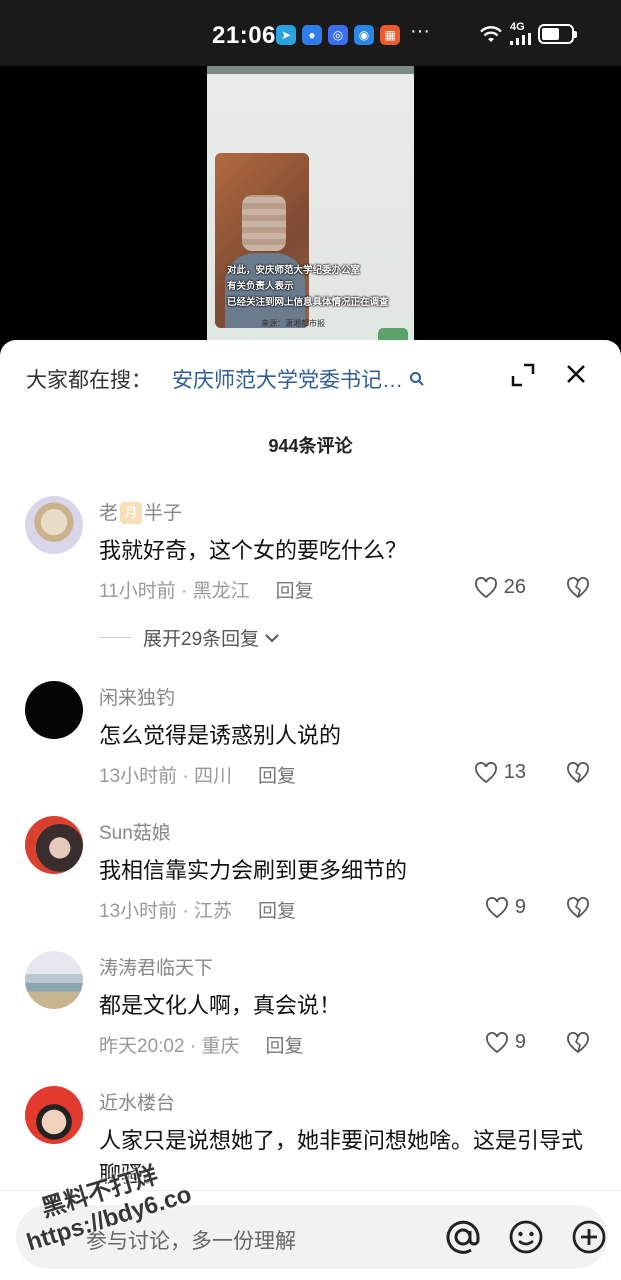 This screenshot has width=621, height=1280. What do you see at coordinates (220, 1005) in the screenshot?
I see `comment-text: 都是文化人啊，真会说！` at bounding box center [220, 1005].